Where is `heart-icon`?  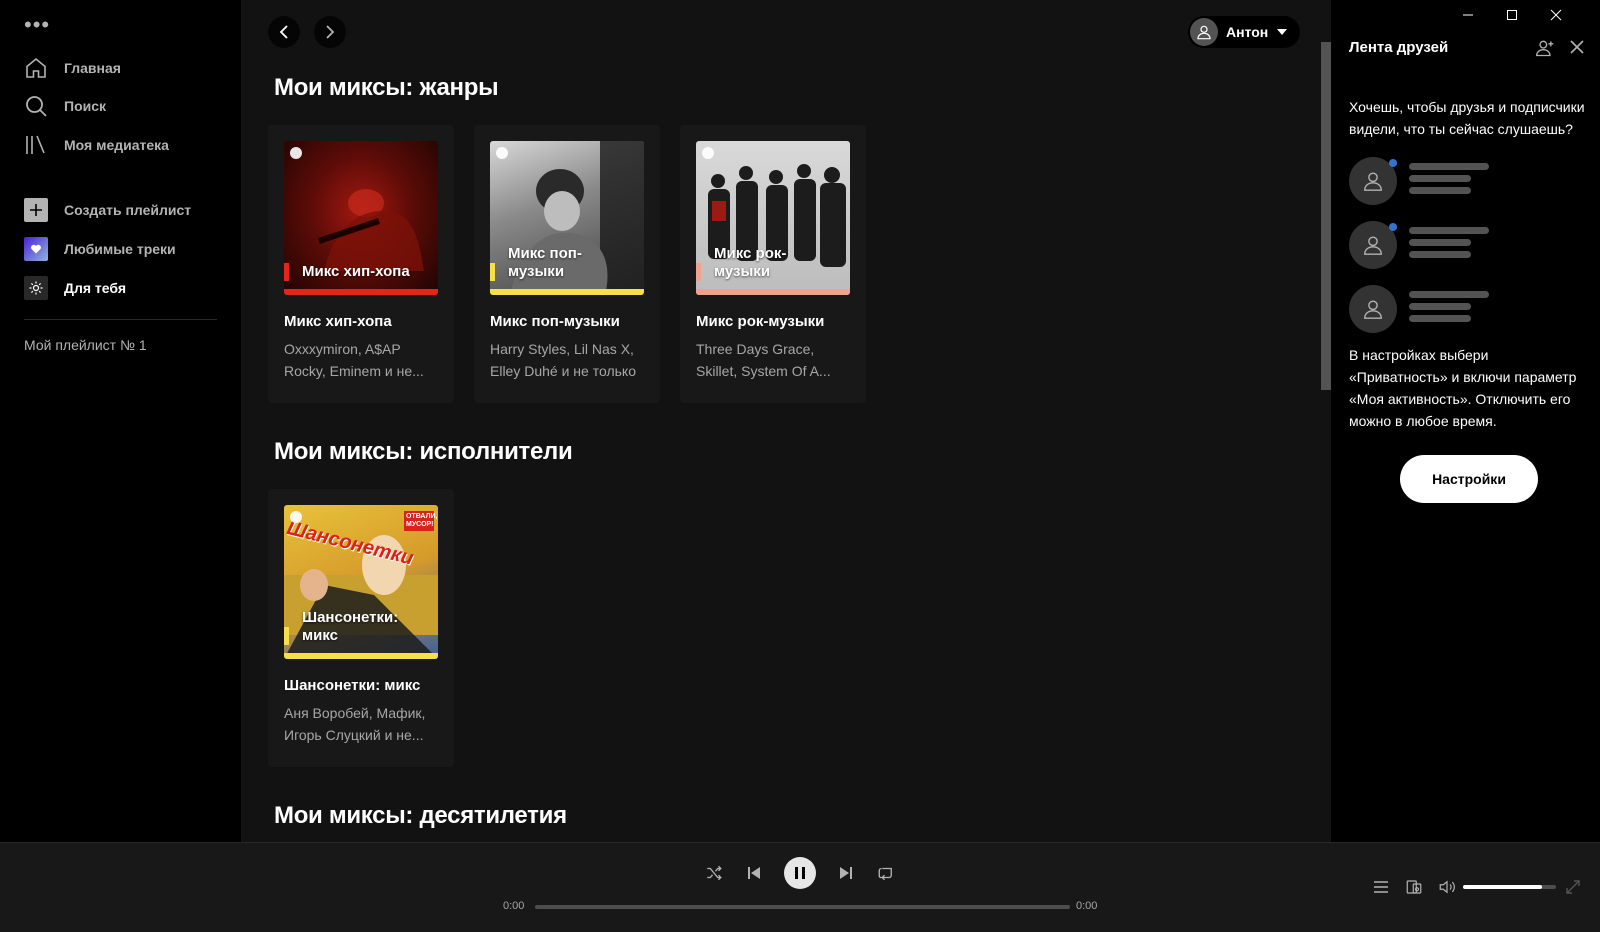 heart-icon is located at coordinates (36, 249).